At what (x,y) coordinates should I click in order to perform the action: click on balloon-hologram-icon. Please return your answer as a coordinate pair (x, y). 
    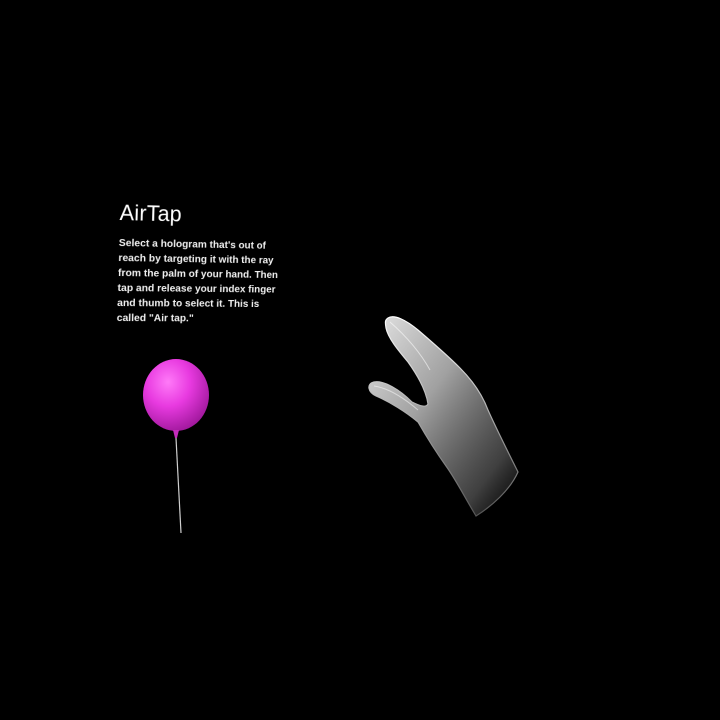
    Looking at the image, I should click on (178, 448).